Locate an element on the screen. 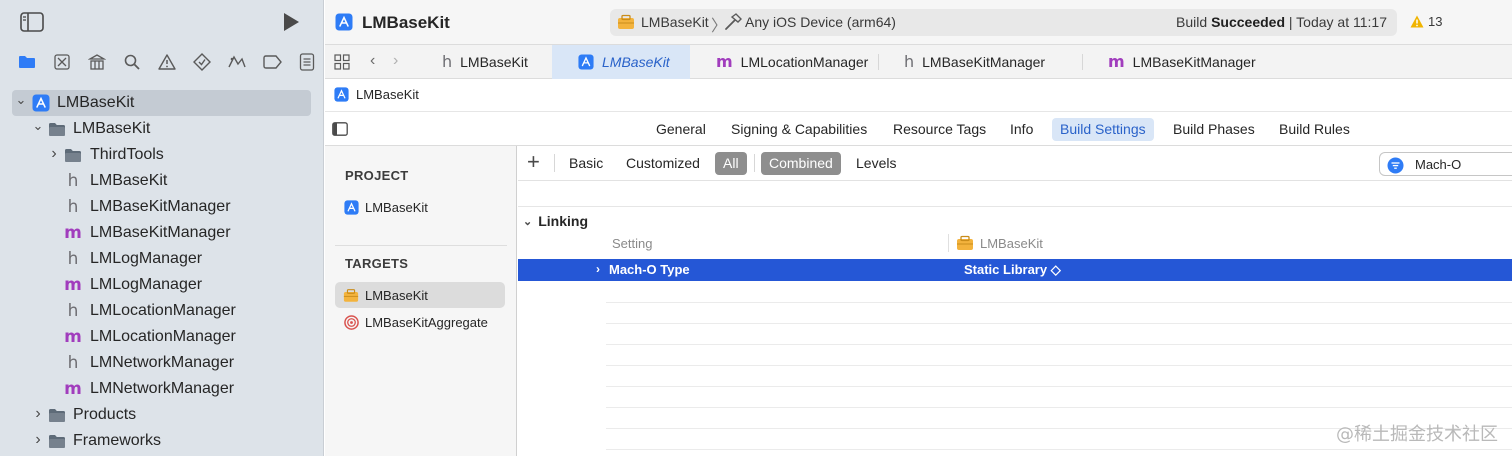 Image resolution: width=1512 pixels, height=456 pixels. run-destination: Any iOS Device (arm64) is located at coordinates (820, 22).